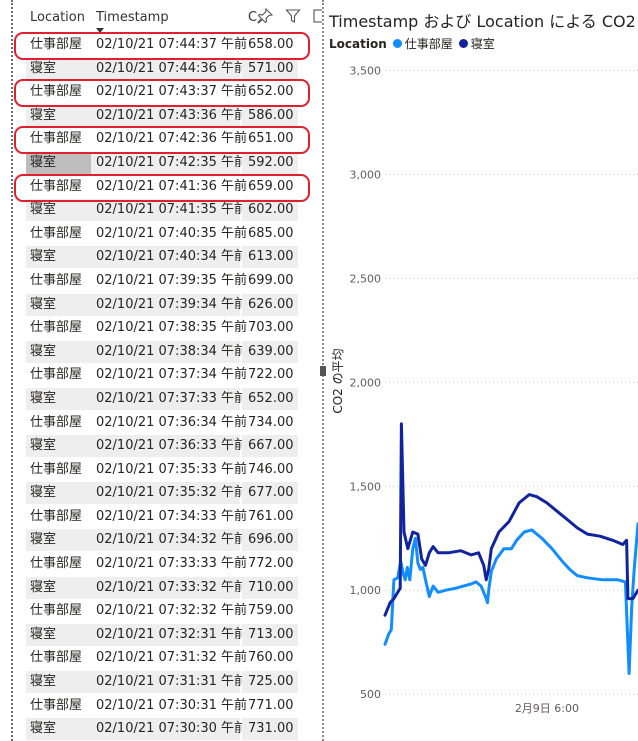  Describe the element at coordinates (271, 658) in the screenshot. I see `cell-co2-value: 760.00` at that location.